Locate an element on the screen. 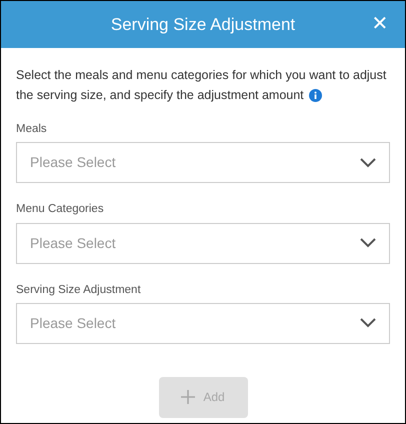  info-icon is located at coordinates (315, 95).